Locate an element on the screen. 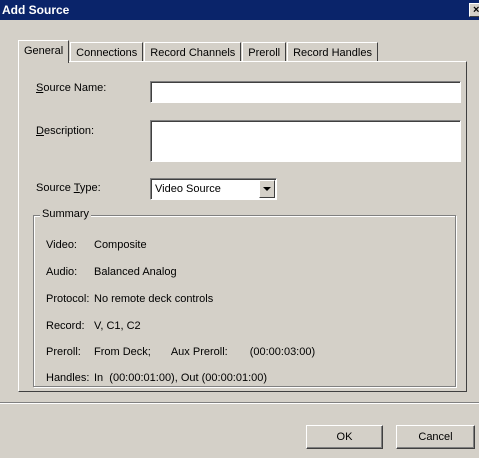  tab-general: General is located at coordinates (44, 51).